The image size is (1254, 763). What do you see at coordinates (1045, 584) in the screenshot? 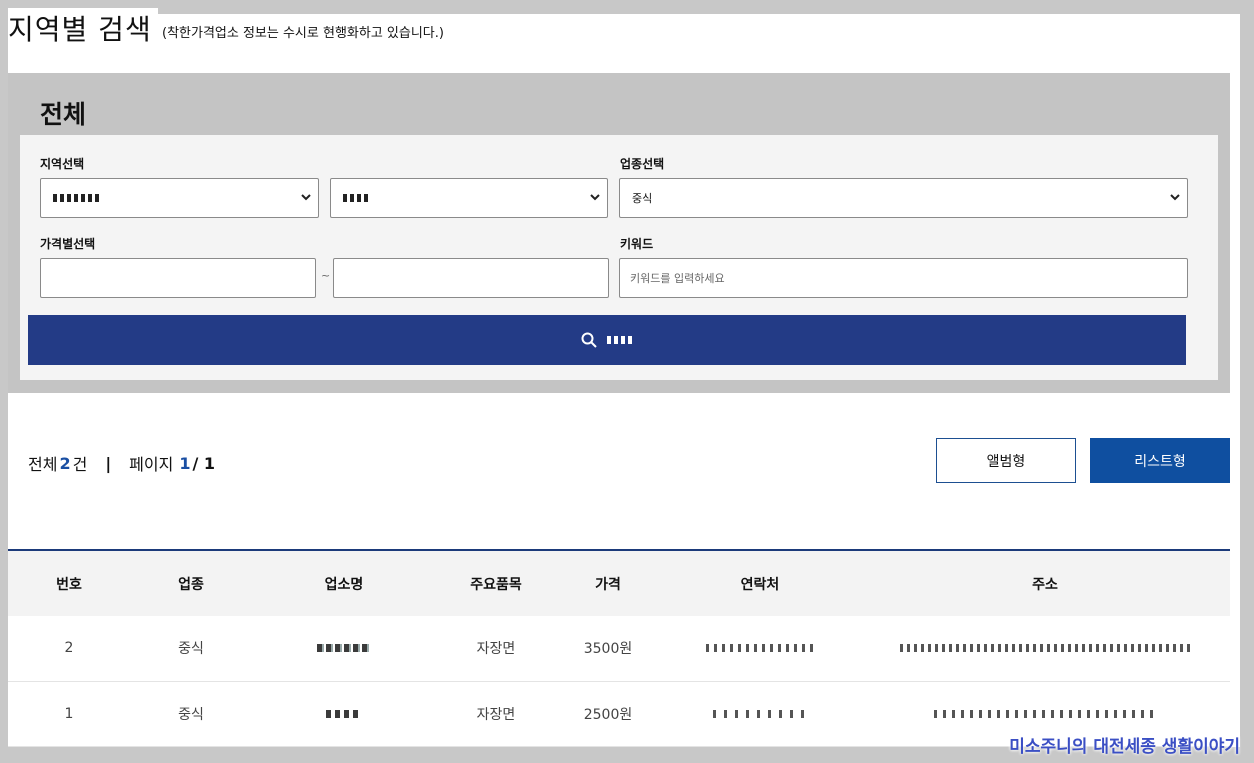
I see `header-address: 주소` at bounding box center [1045, 584].